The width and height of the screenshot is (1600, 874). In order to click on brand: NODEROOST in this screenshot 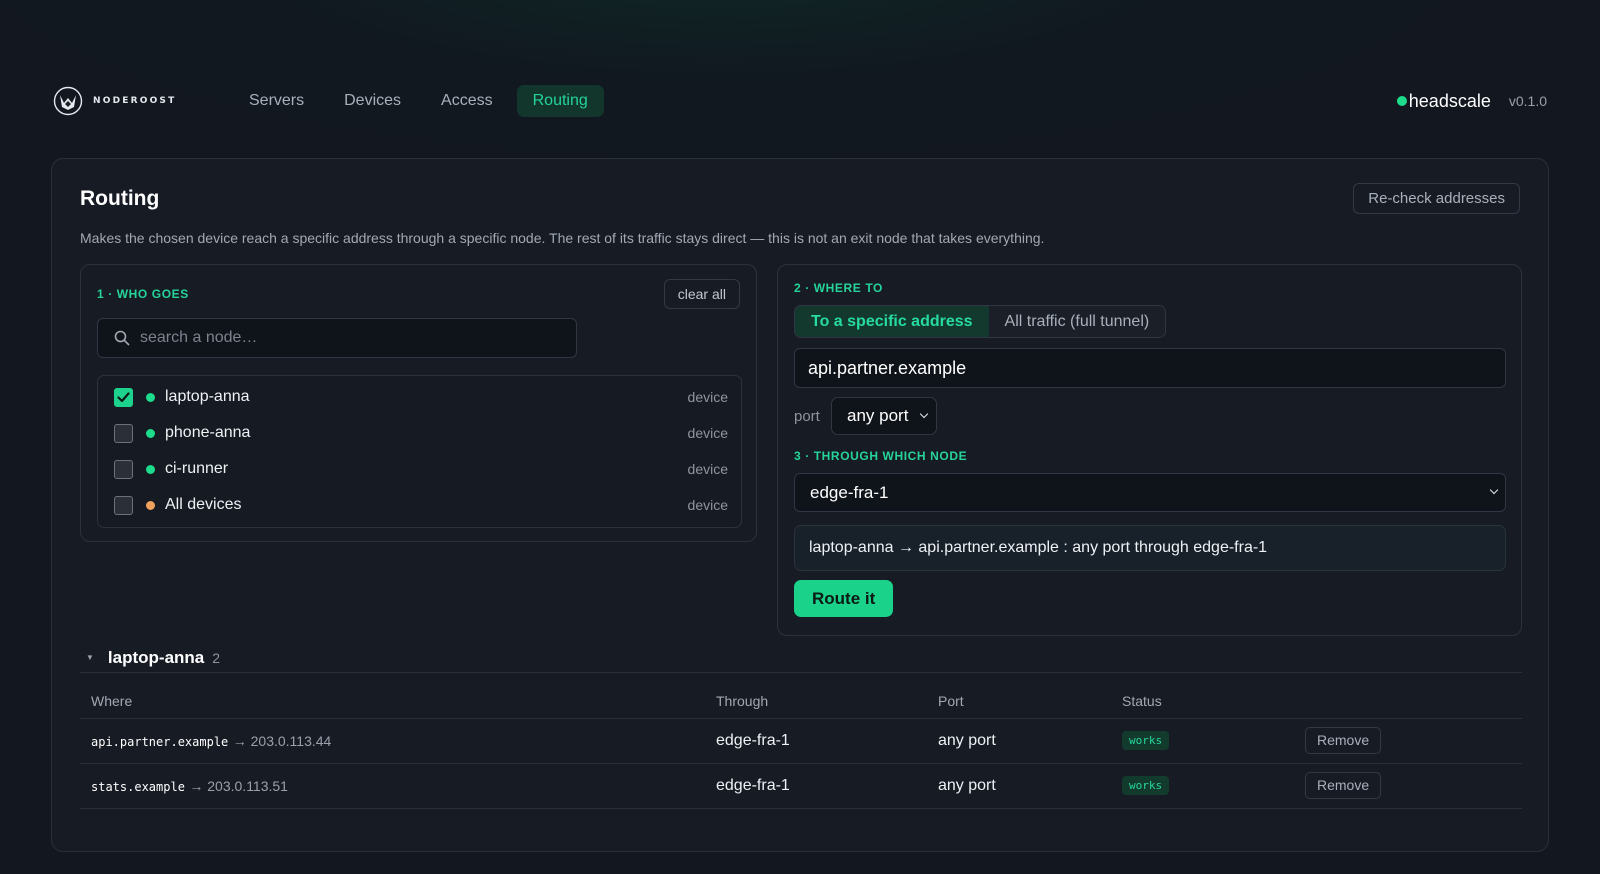, I will do `click(143, 101)`.